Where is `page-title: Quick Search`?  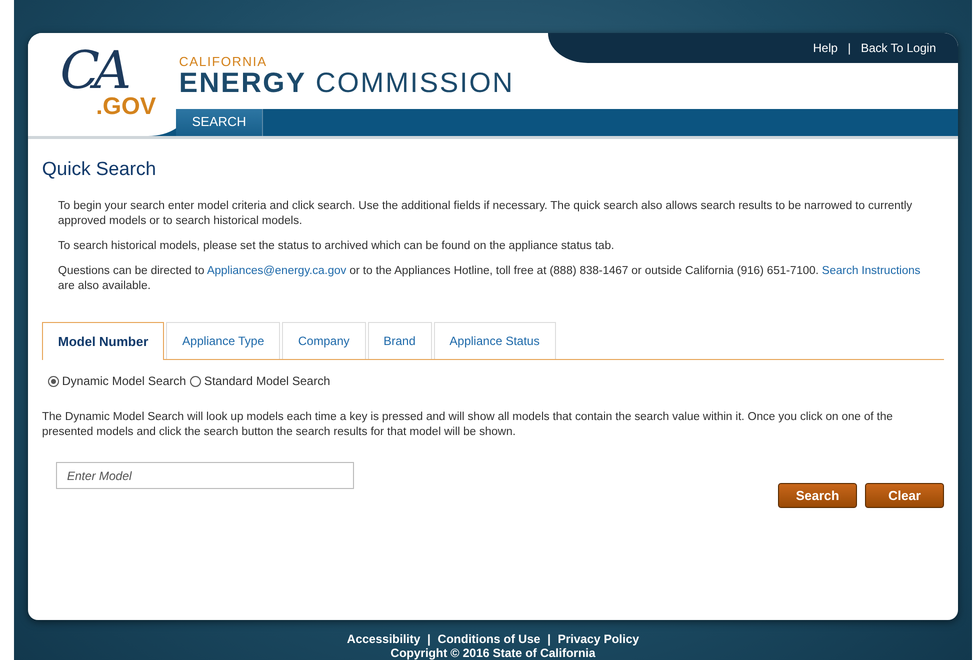
page-title: Quick Search is located at coordinates (100, 170).